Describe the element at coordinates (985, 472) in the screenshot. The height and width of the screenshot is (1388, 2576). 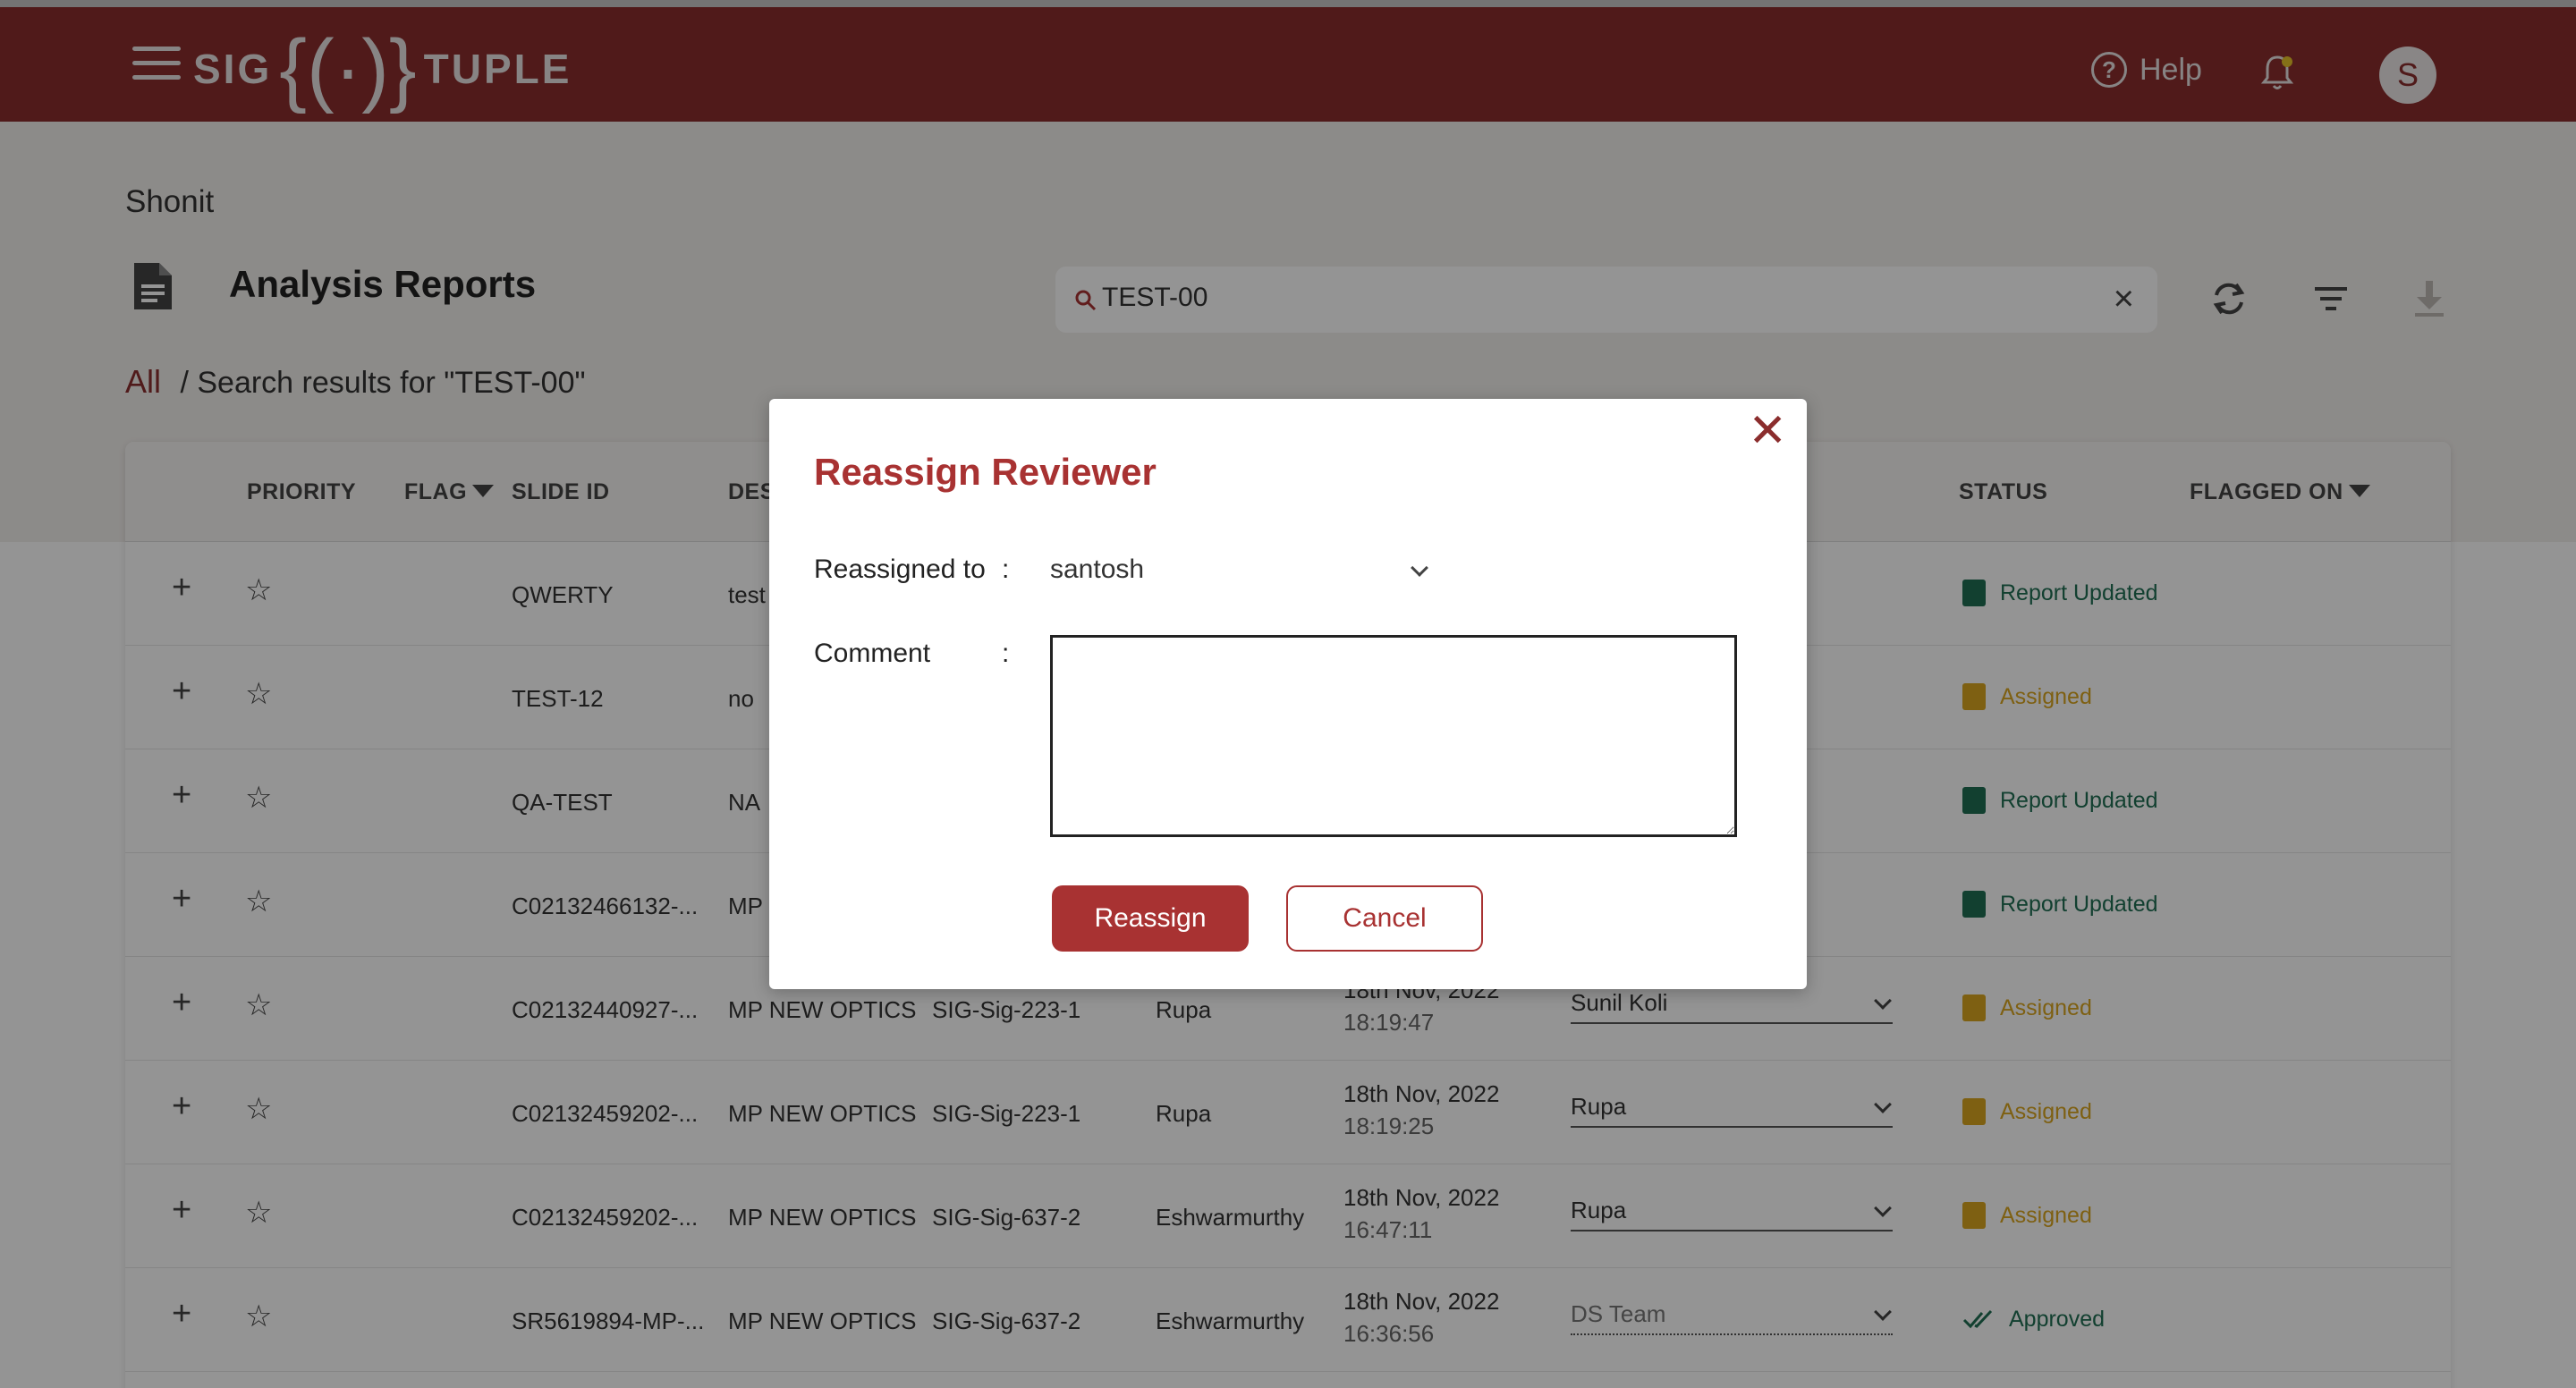
I see `dialog-title: Reassign Reviewer` at that location.